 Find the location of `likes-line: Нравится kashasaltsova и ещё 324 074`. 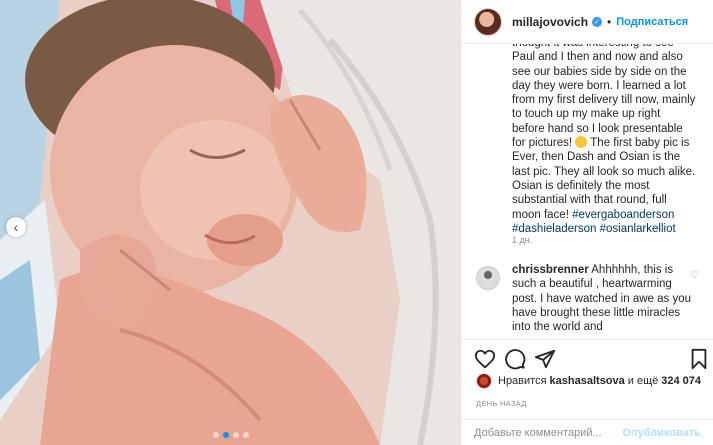

likes-line: Нравится kashasaltsova и ещё 324 074 is located at coordinates (590, 381).